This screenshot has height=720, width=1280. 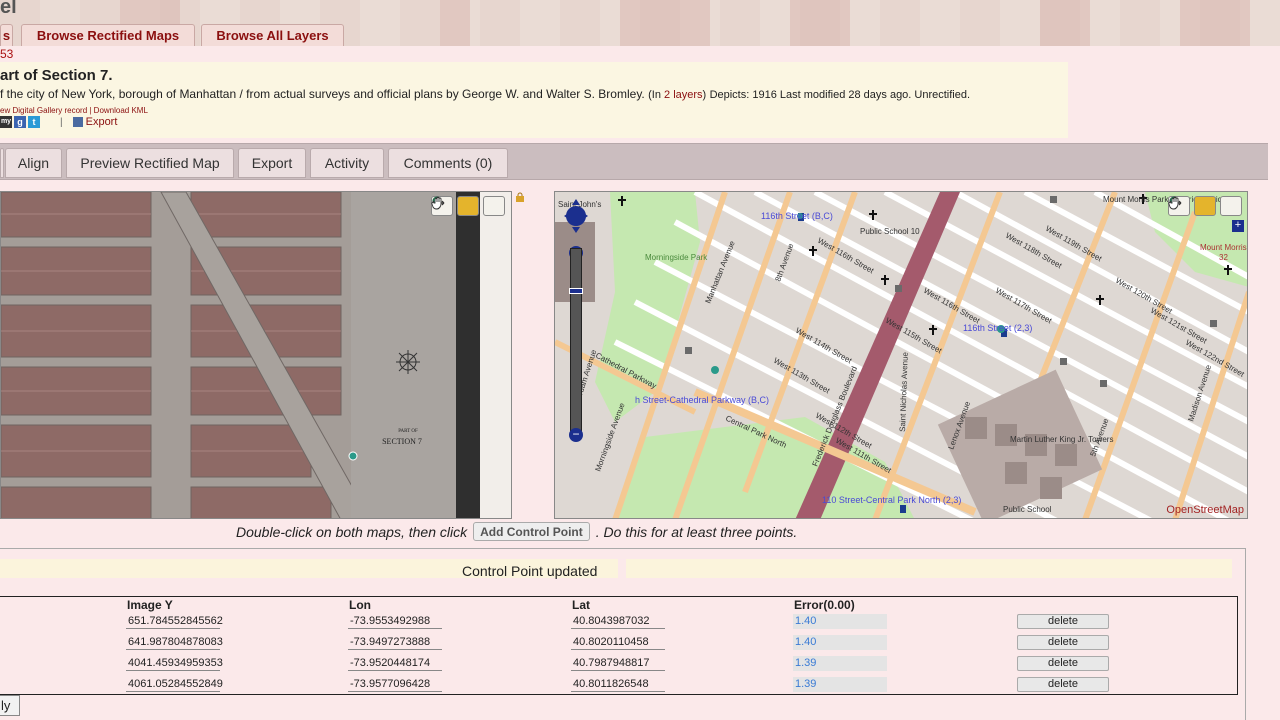 What do you see at coordinates (6, 122) in the screenshot?
I see `share-label-icon: my` at bounding box center [6, 122].